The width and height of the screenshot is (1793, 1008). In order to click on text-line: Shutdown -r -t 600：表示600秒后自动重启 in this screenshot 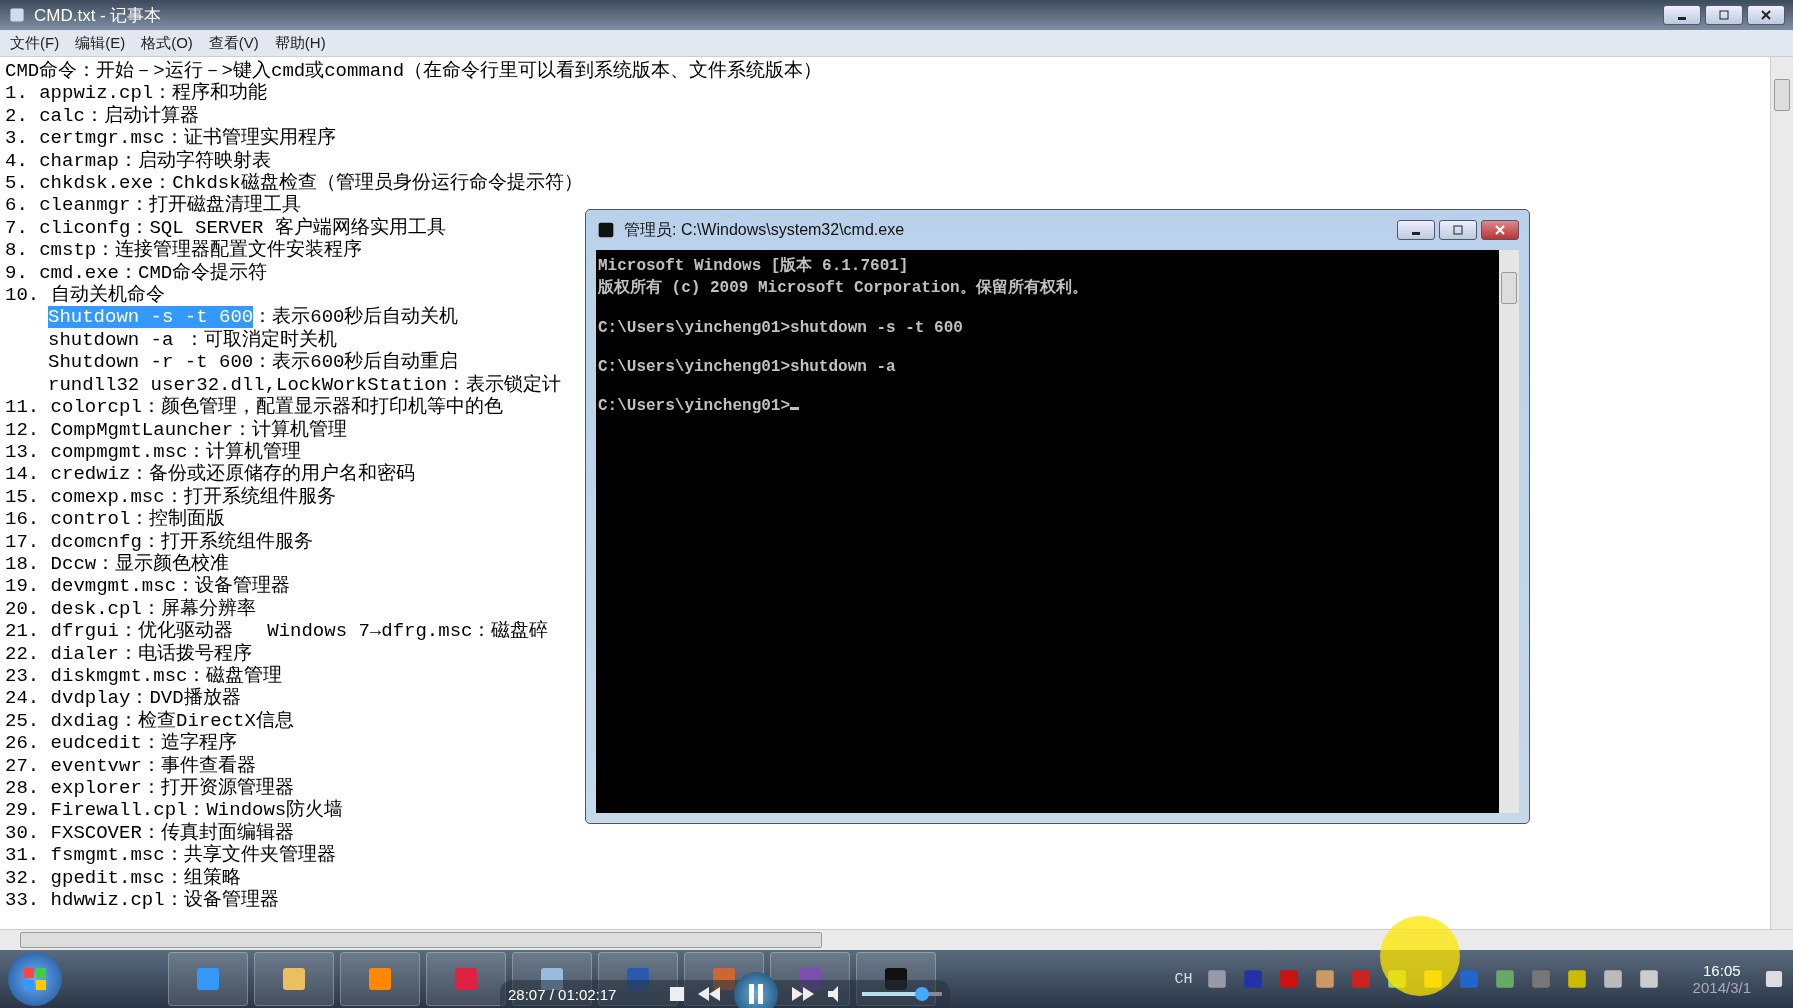, I will do `click(253, 362)`.